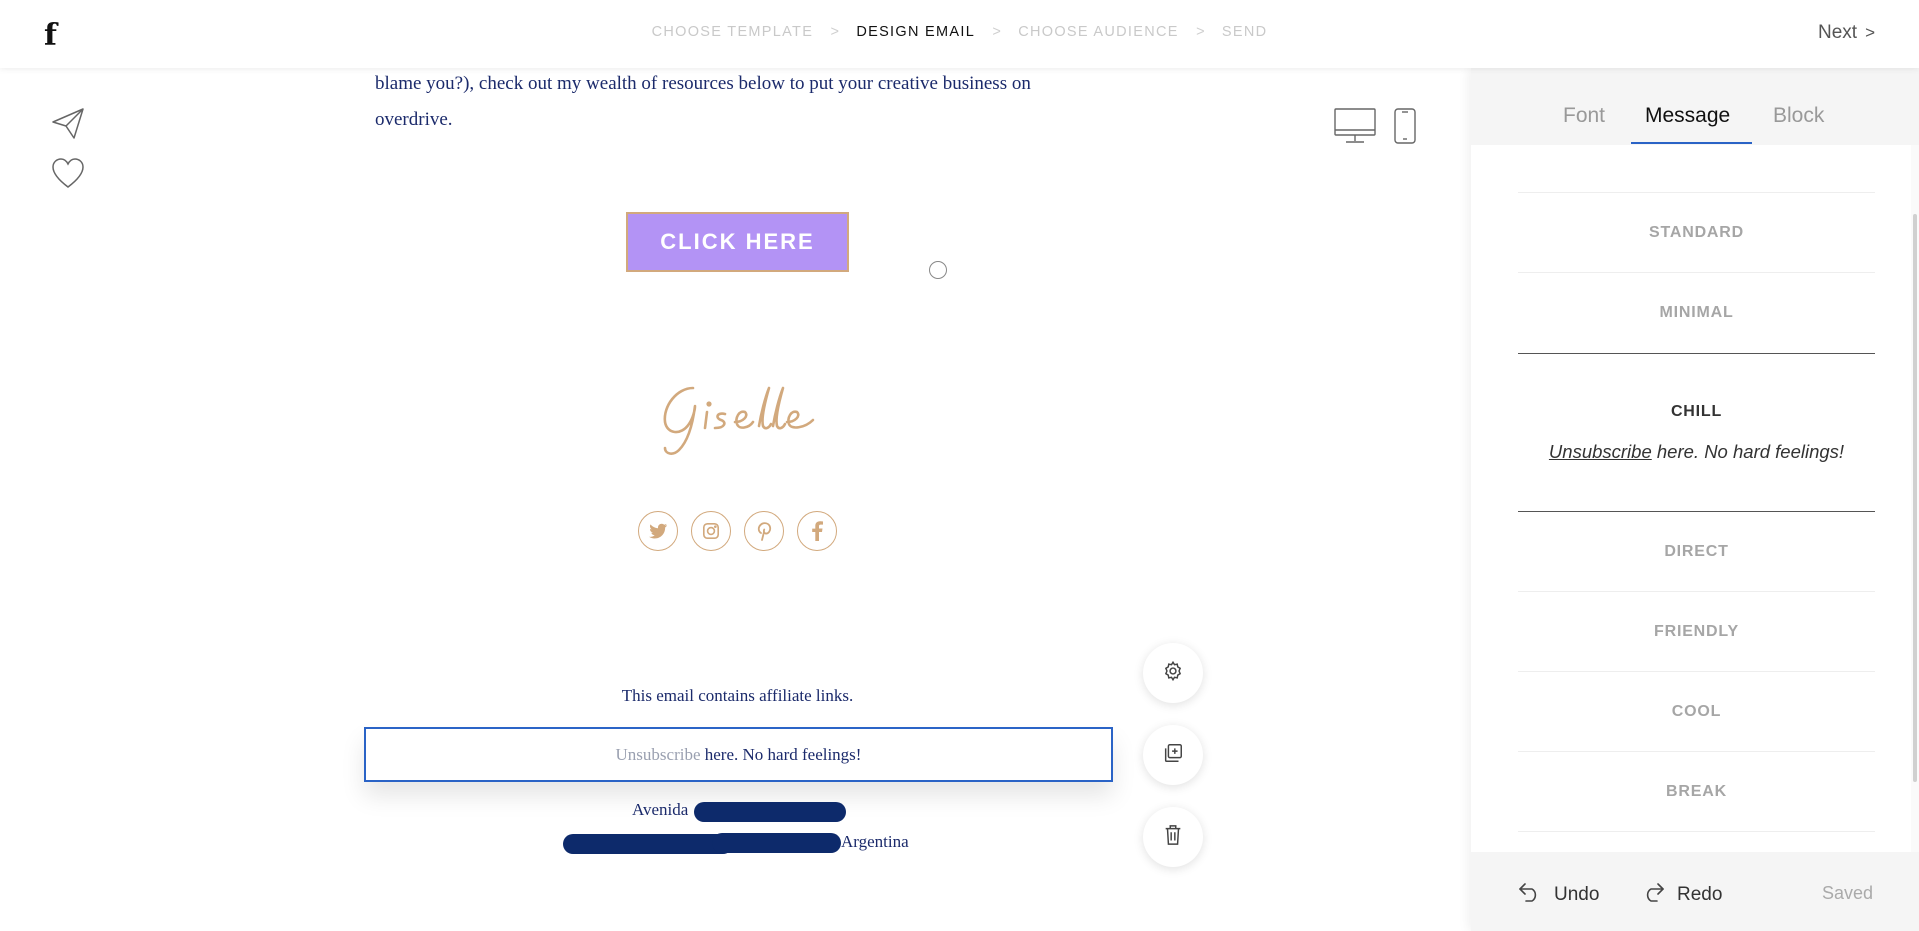  What do you see at coordinates (781, 754) in the screenshot?
I see `unsubscribe-text: here. No hard feelings!` at bounding box center [781, 754].